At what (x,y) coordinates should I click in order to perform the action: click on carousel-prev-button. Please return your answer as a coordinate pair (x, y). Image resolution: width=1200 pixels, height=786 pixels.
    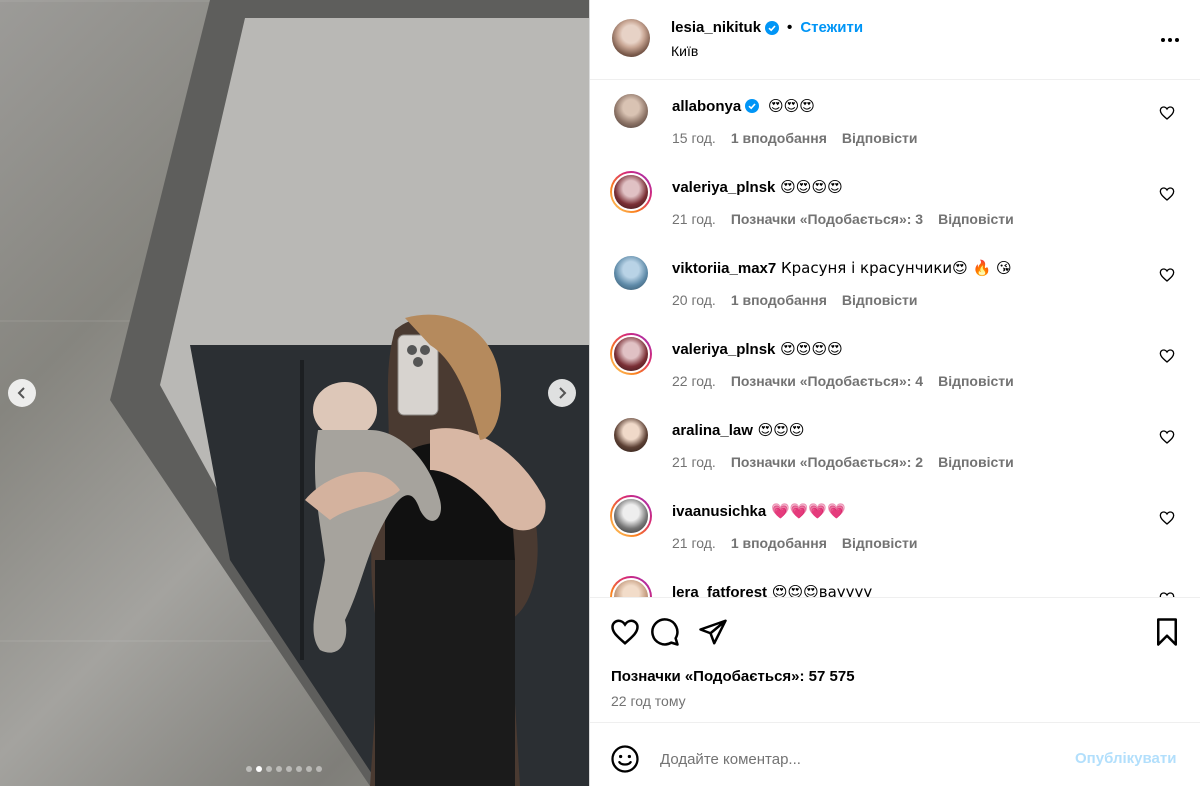
    Looking at the image, I should click on (22, 393).